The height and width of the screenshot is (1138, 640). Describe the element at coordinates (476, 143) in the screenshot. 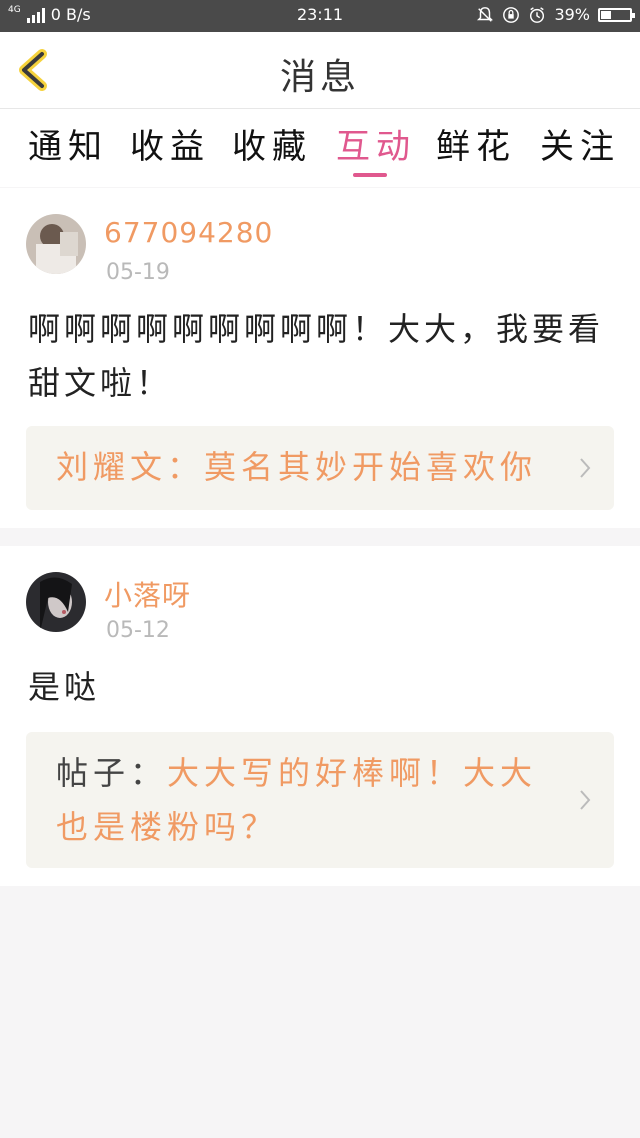

I see `tab-flowers: 鲜花` at that location.